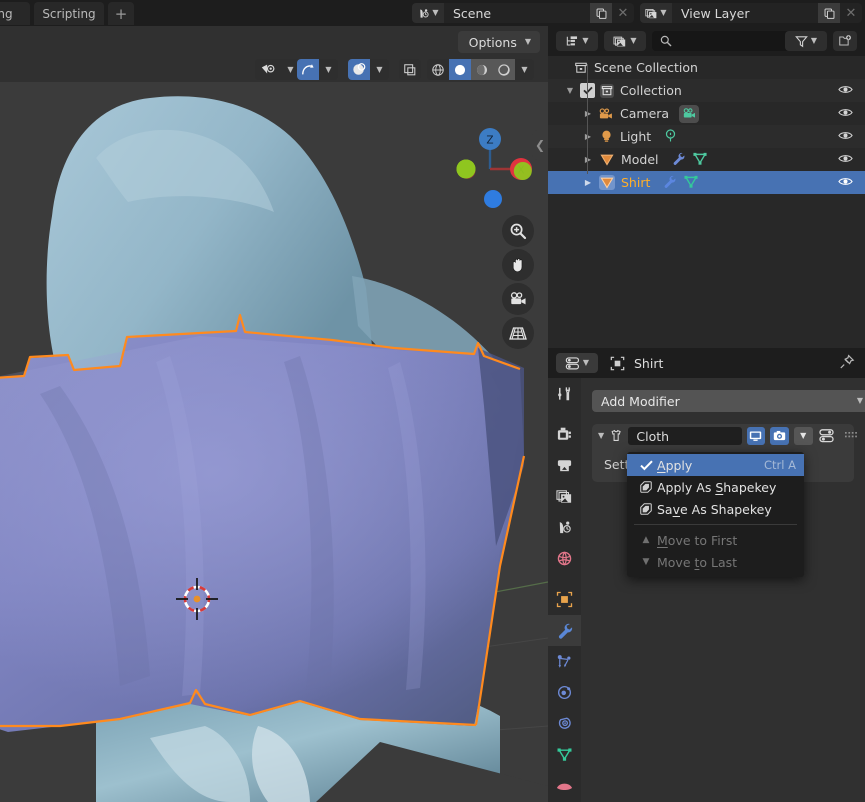 Image resolution: width=865 pixels, height=802 pixels. Describe the element at coordinates (69, 13) in the screenshot. I see `tab-scripting: Scripting` at that location.